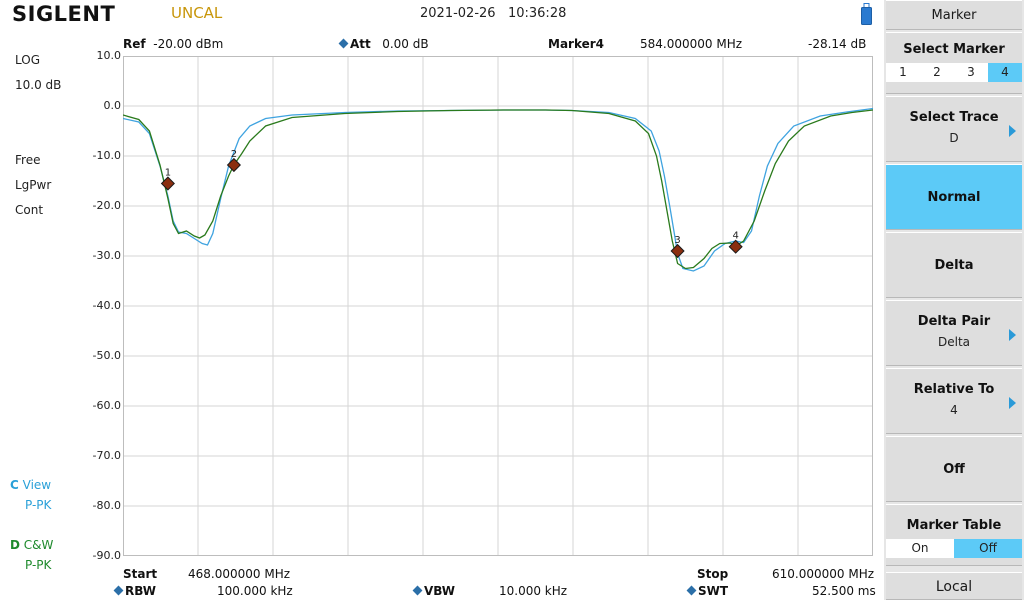  Describe the element at coordinates (823, 574) in the screenshot. I see `stop-frequency: 610.000000 MHz` at that location.